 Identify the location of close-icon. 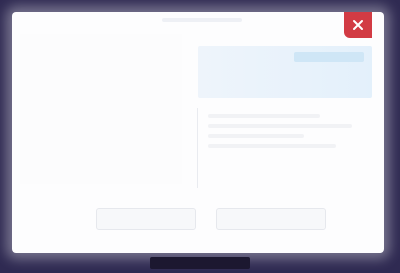
(358, 25).